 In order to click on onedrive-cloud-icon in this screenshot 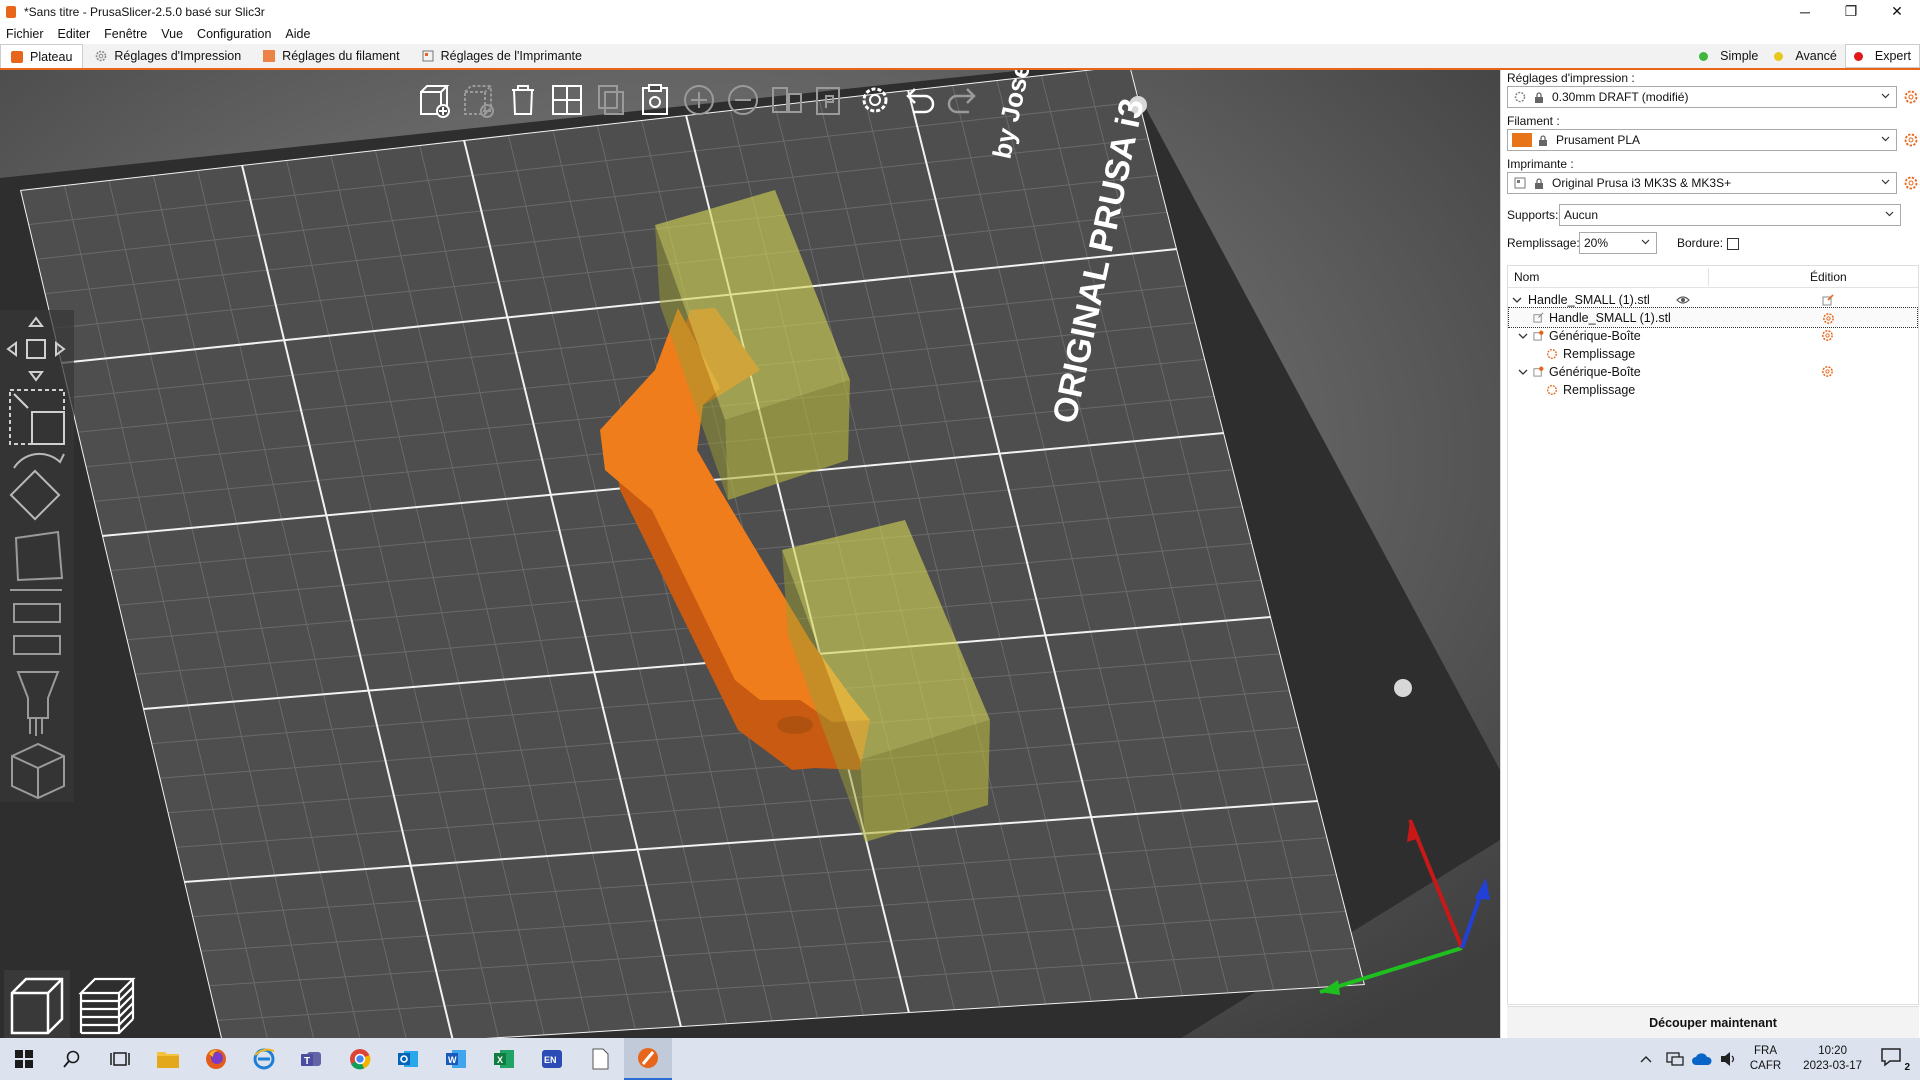, I will do `click(1701, 1059)`.